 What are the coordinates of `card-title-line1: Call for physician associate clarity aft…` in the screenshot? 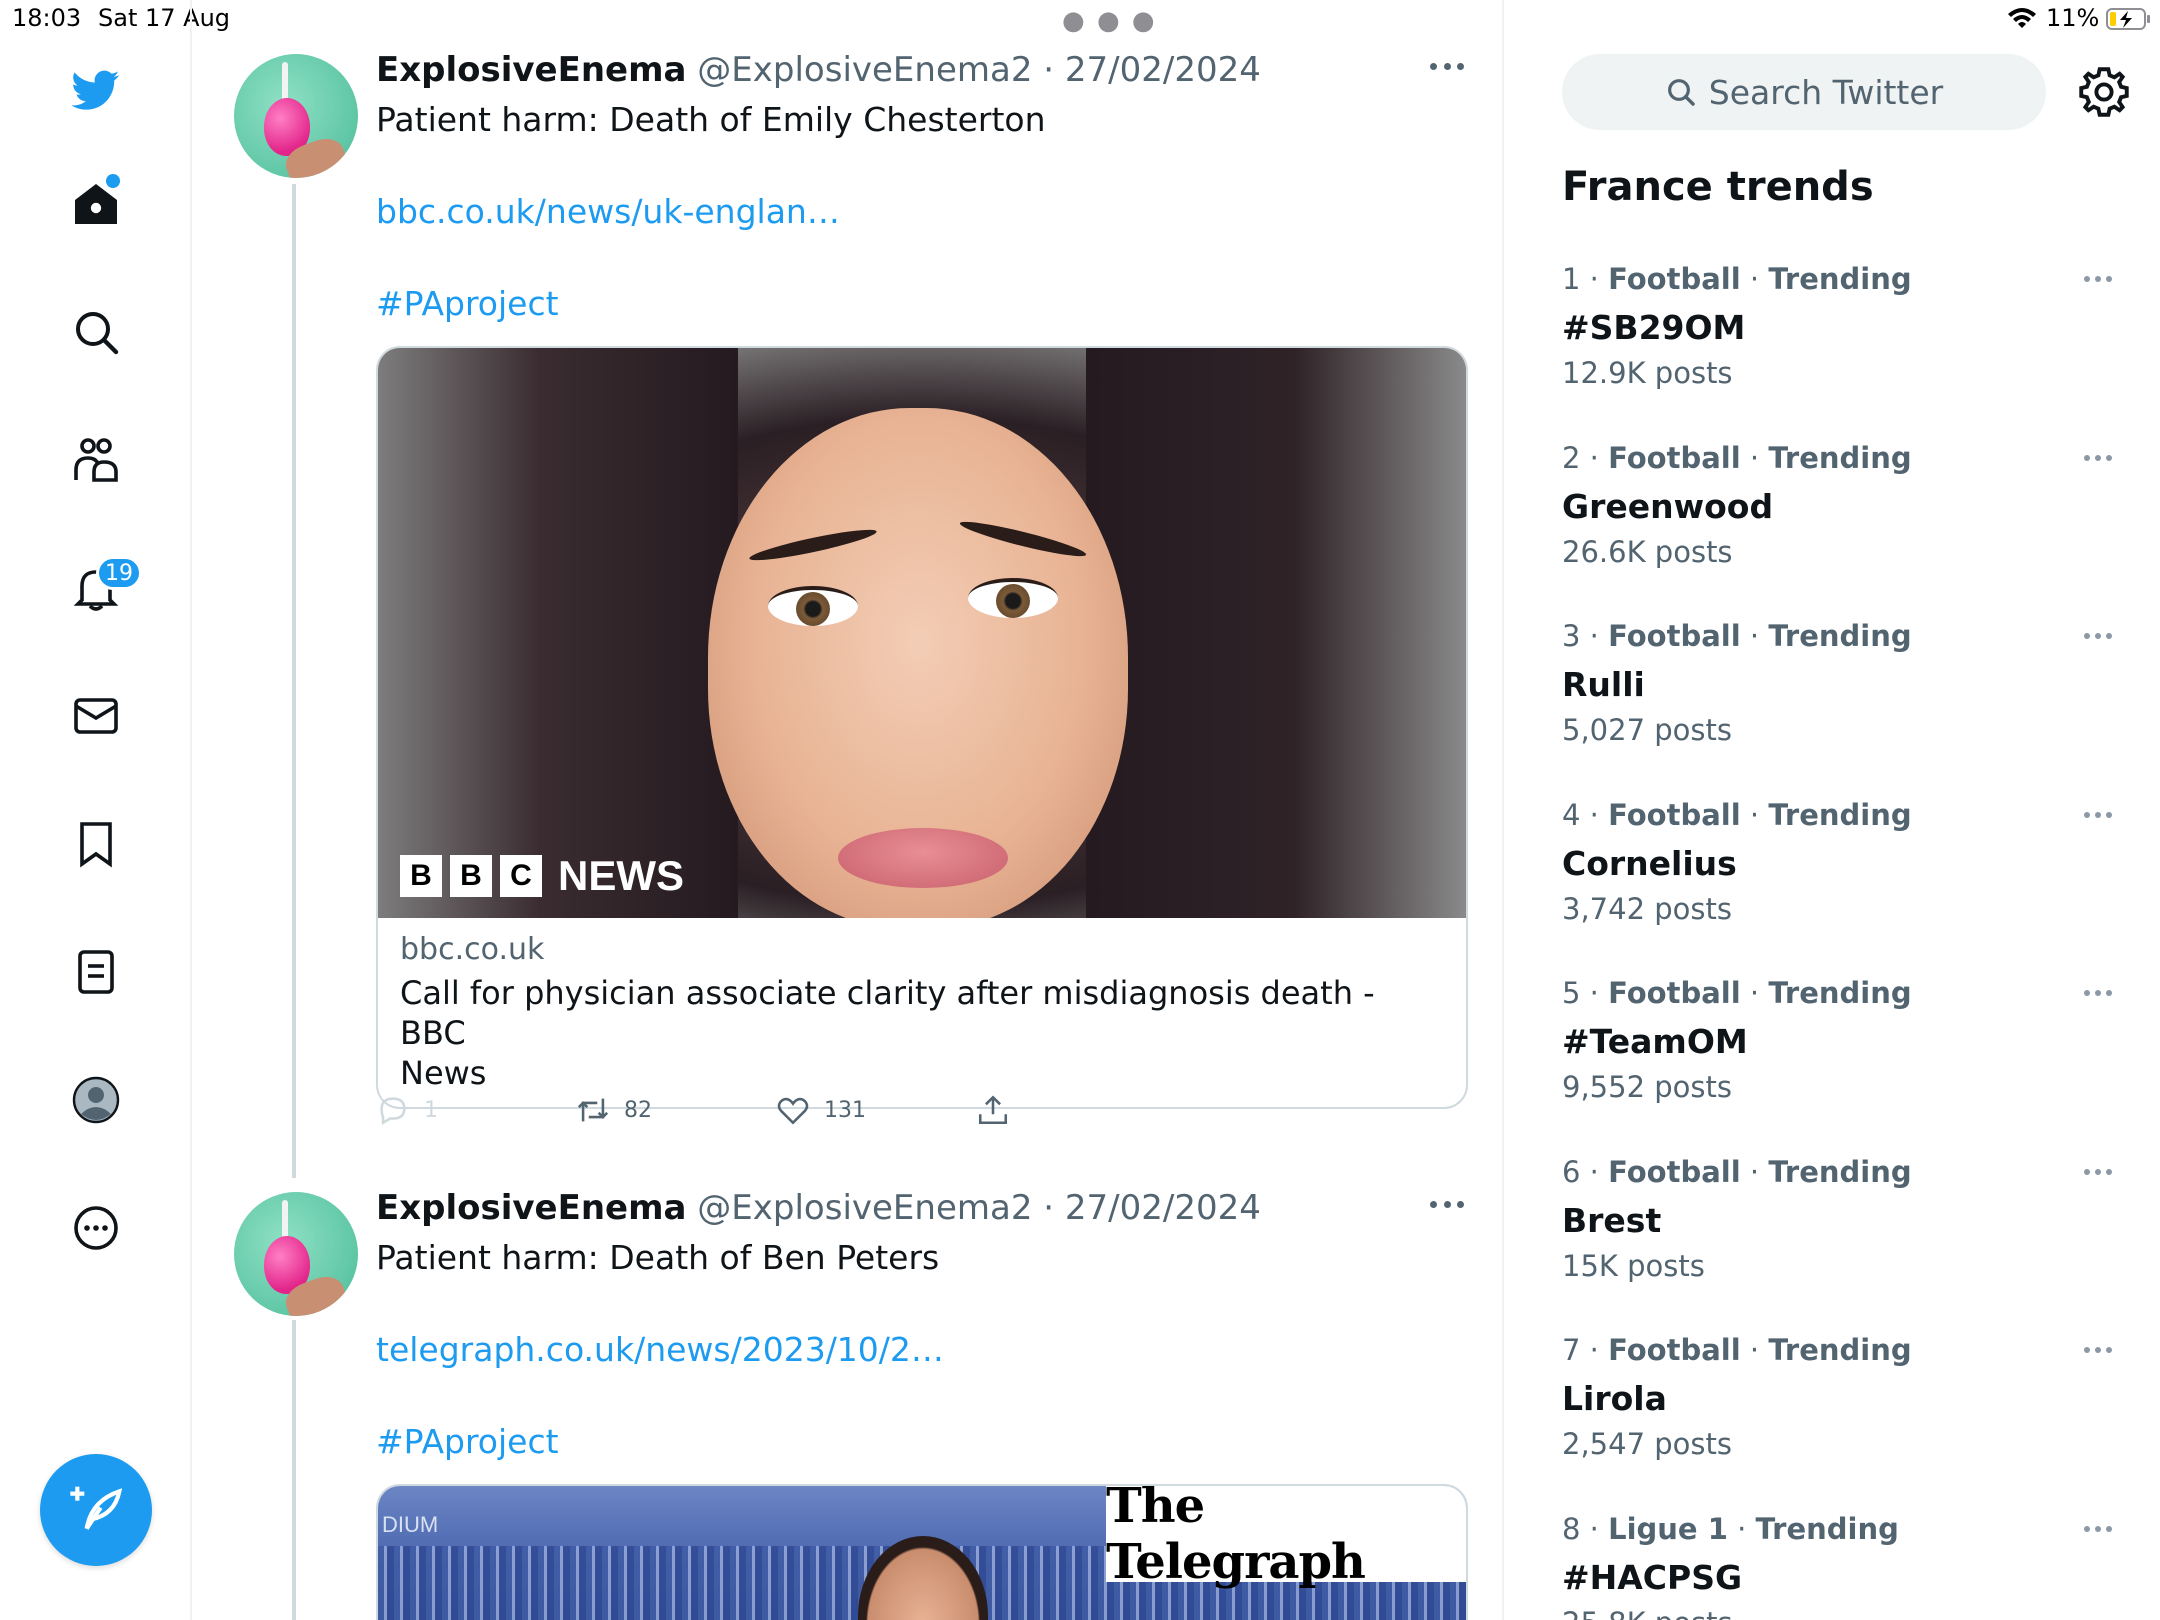 It's located at (887, 1013).